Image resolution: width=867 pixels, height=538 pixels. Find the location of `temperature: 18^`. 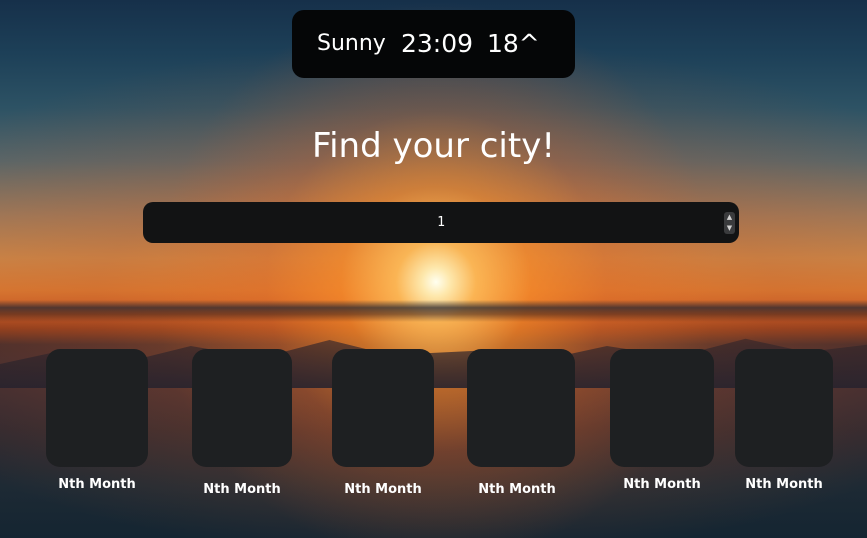

temperature: 18^ is located at coordinates (513, 43).